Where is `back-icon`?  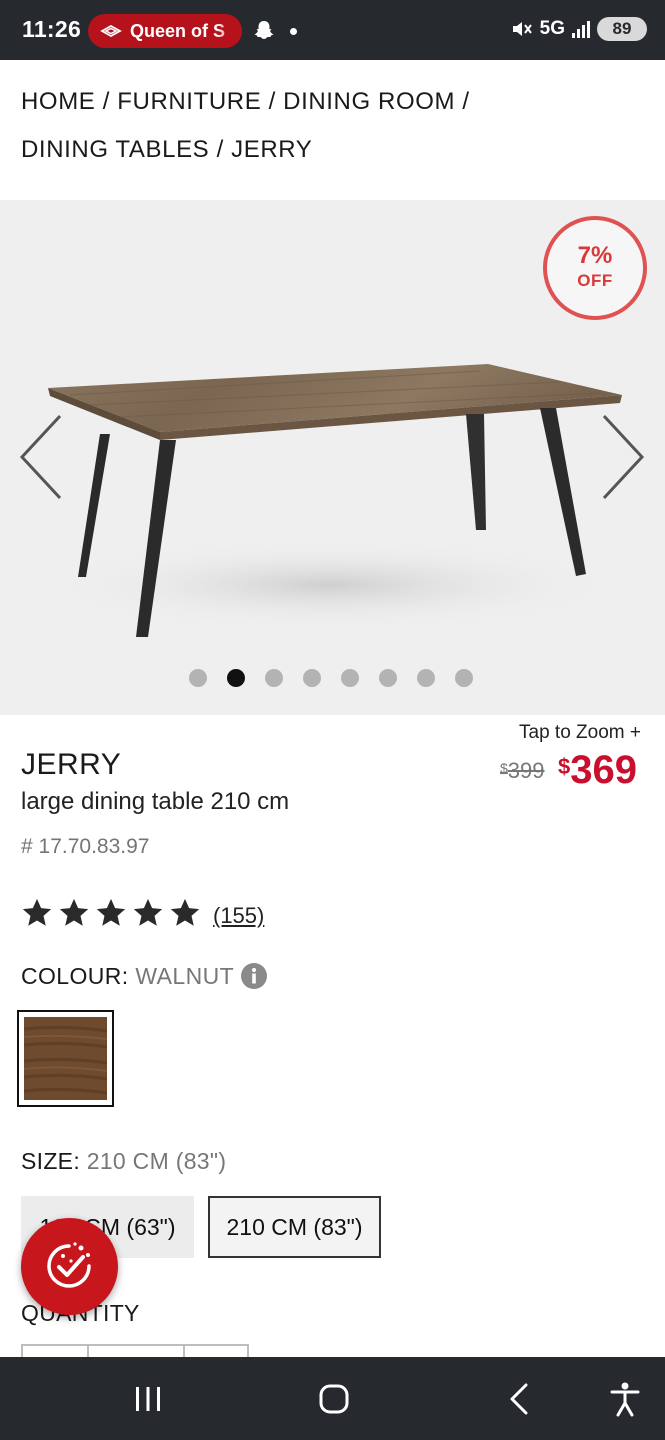
back-icon is located at coordinates (520, 1399).